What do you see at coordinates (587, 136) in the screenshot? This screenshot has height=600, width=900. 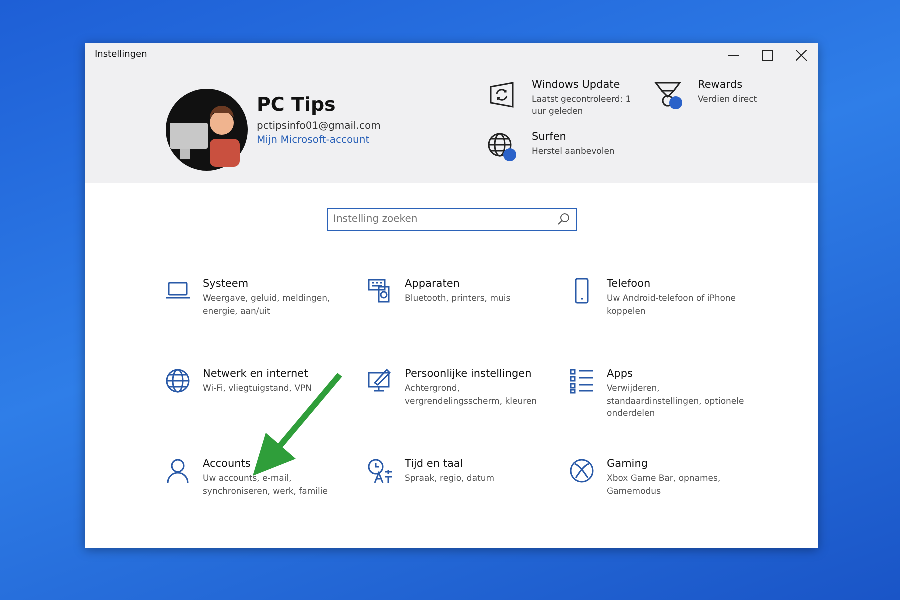 I see `status-title: Surfen` at bounding box center [587, 136].